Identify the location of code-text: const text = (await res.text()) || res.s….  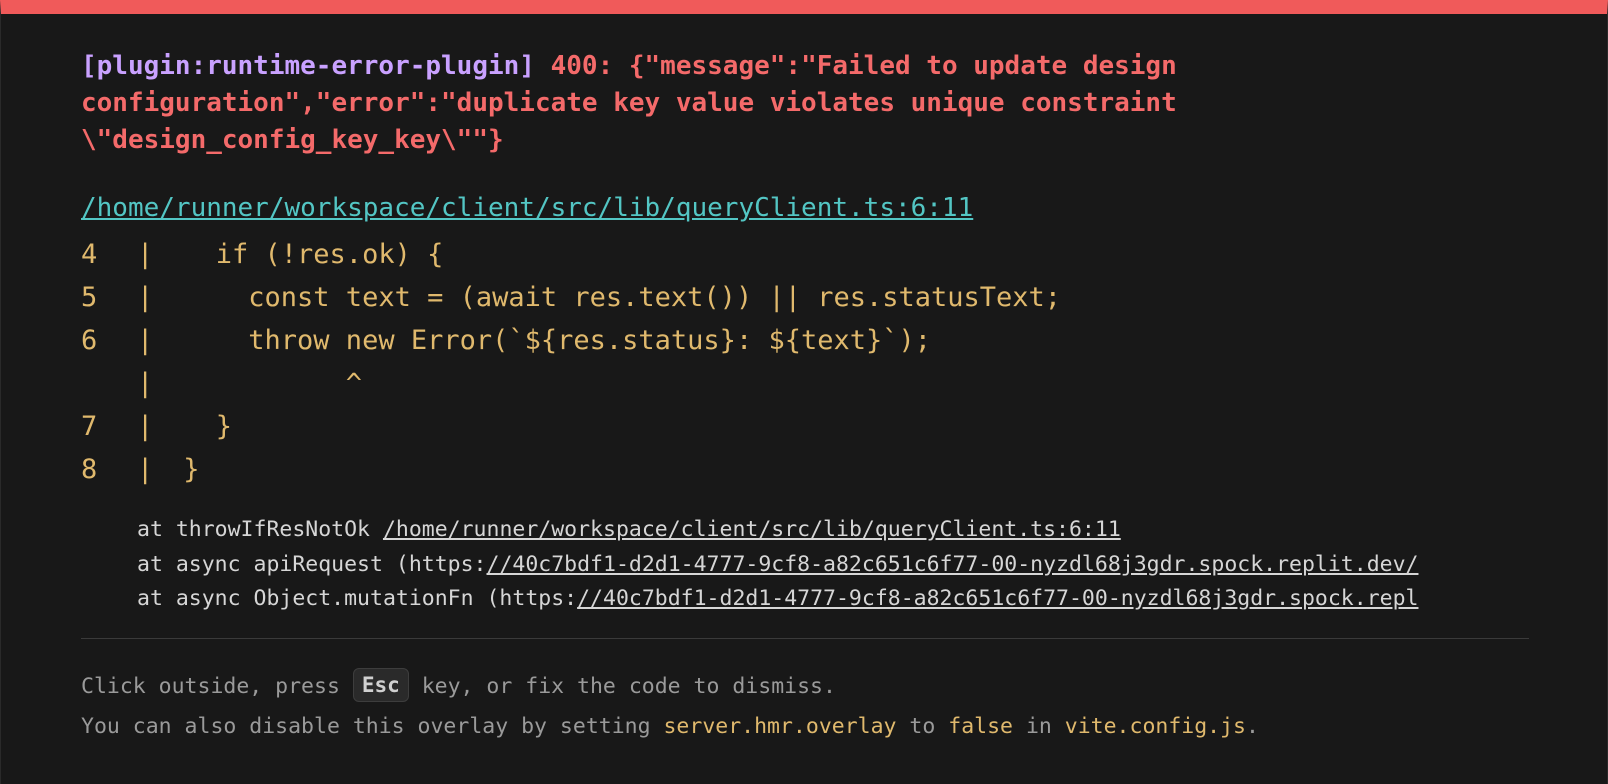
(614, 297).